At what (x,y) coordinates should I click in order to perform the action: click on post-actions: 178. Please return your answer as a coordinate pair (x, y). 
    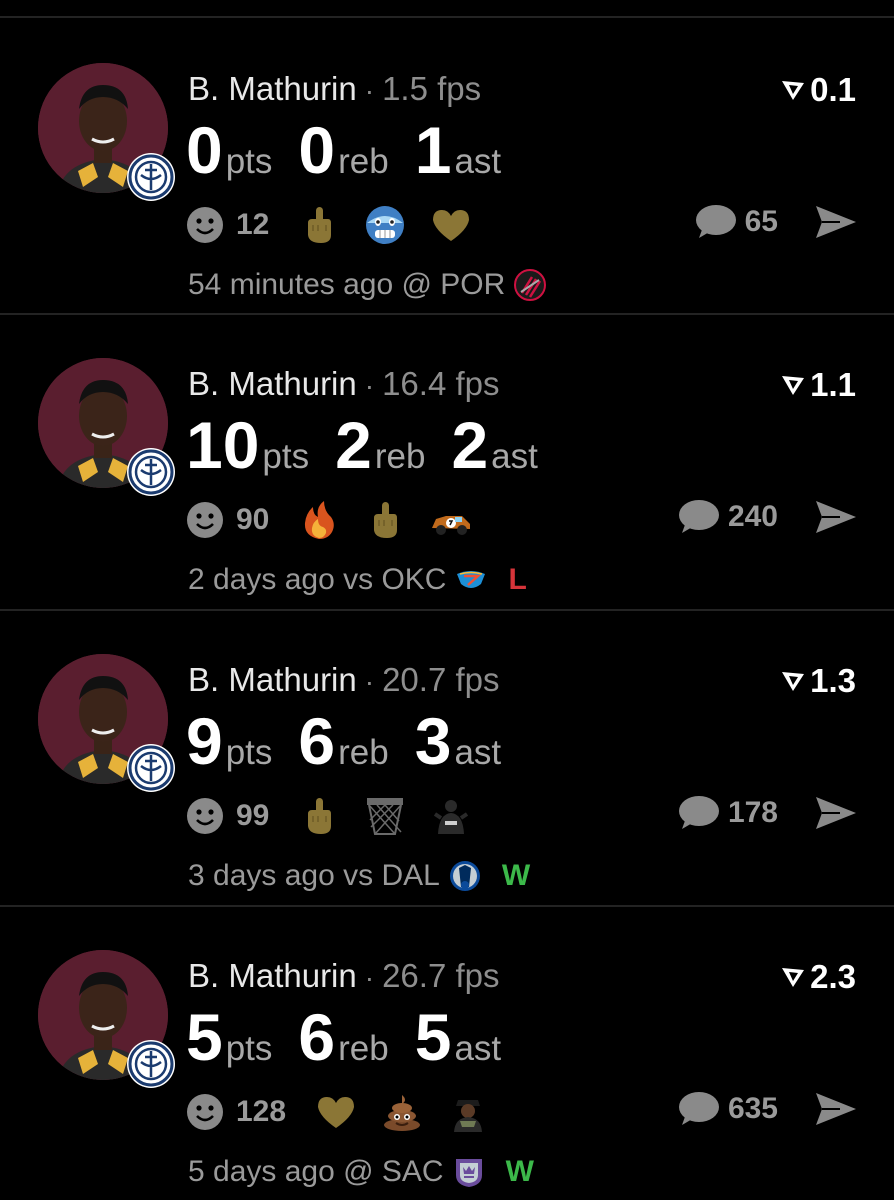
    Looking at the image, I should click on (767, 813).